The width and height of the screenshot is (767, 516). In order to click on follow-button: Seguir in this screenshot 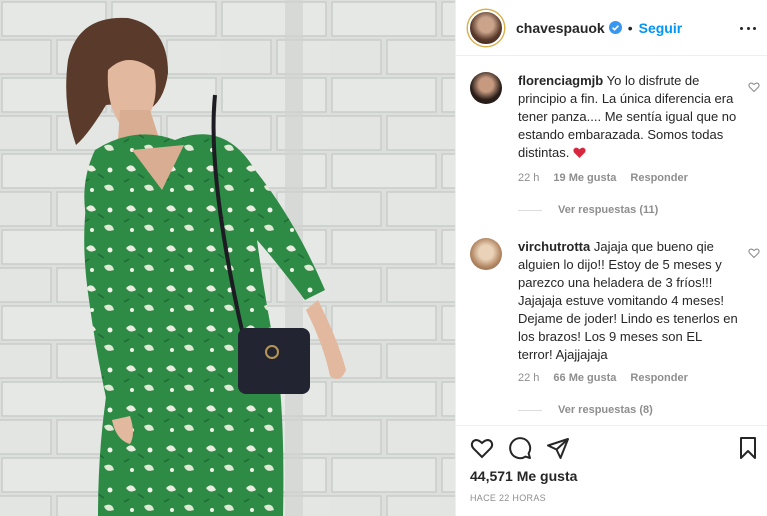, I will do `click(661, 28)`.